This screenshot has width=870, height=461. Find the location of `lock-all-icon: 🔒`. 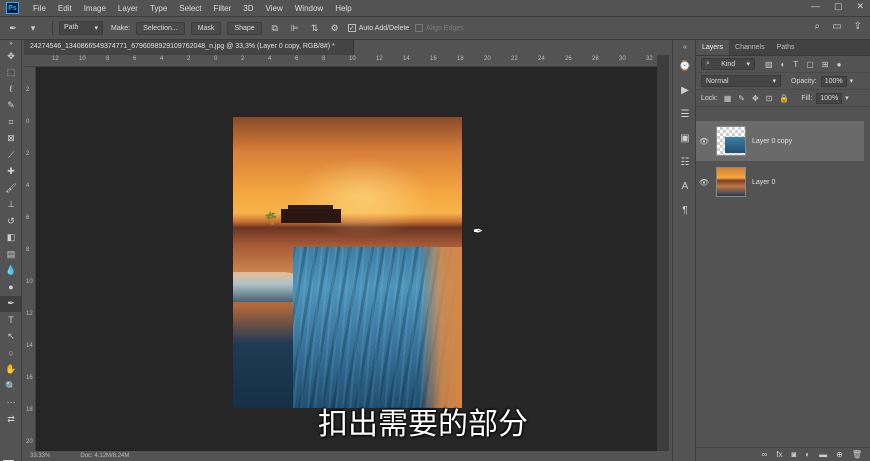

lock-all-icon: 🔒 is located at coordinates (784, 98).